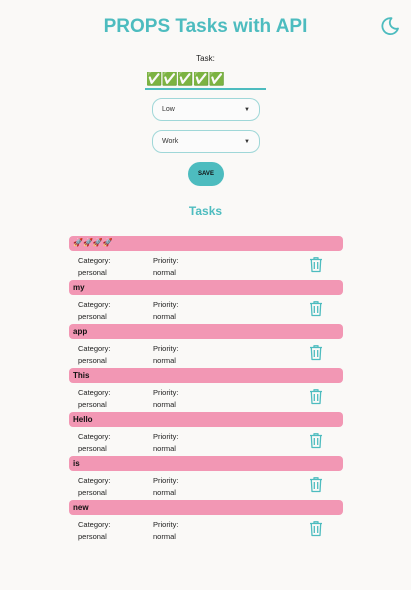 This screenshot has width=411, height=590. What do you see at coordinates (206, 478) in the screenshot?
I see `task-item: is Category: personal Priority: normal` at bounding box center [206, 478].